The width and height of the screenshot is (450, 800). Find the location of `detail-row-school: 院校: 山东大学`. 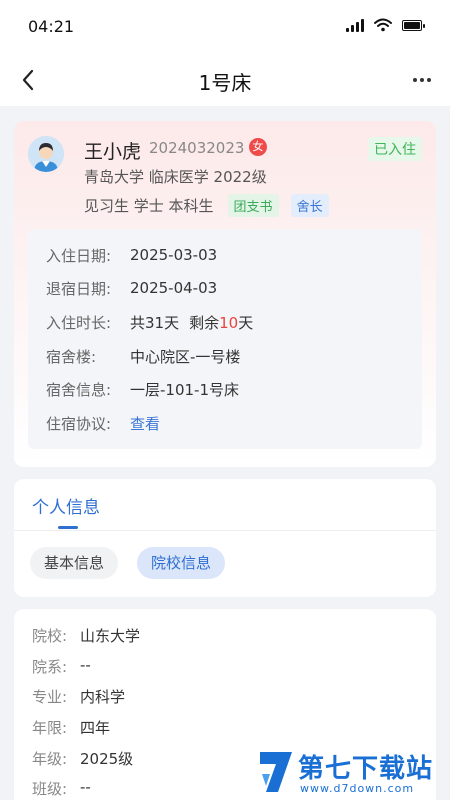

detail-row-school: 院校: 山东大学 is located at coordinates (86, 635).